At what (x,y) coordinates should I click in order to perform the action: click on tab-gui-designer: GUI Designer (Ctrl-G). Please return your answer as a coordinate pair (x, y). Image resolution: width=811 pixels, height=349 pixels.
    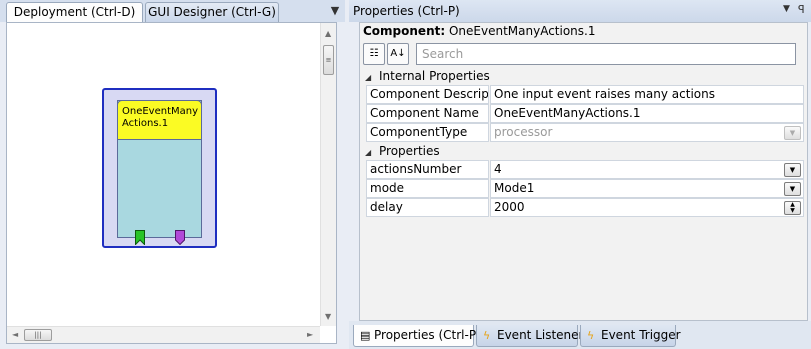
    Looking at the image, I should click on (212, 12).